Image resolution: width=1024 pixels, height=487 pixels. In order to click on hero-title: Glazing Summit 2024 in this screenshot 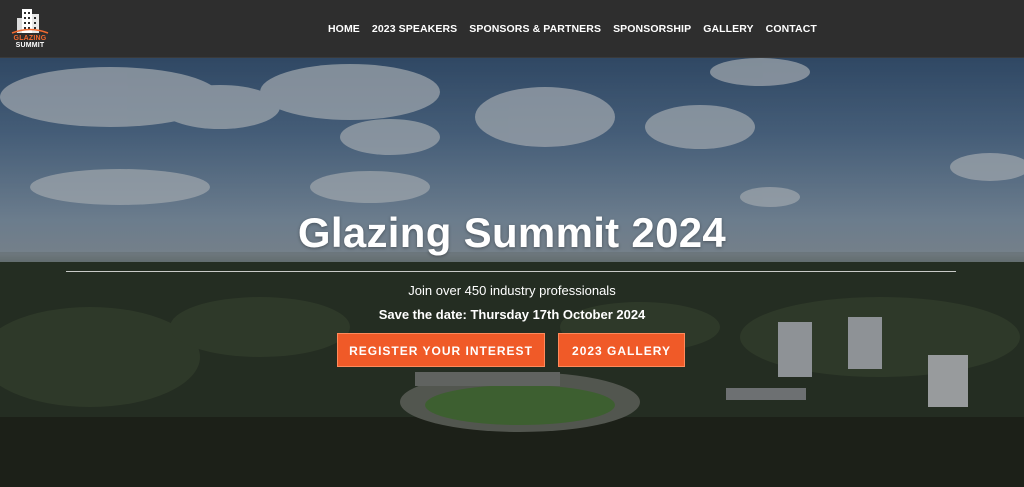, I will do `click(512, 232)`.